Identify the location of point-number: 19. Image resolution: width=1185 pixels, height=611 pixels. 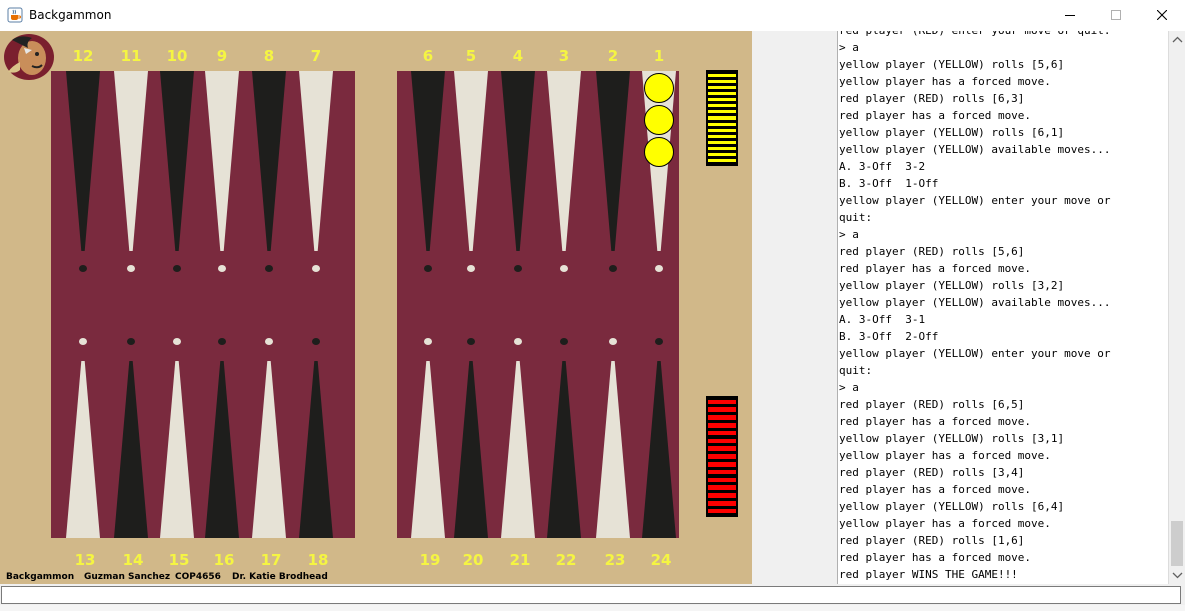
(430, 560).